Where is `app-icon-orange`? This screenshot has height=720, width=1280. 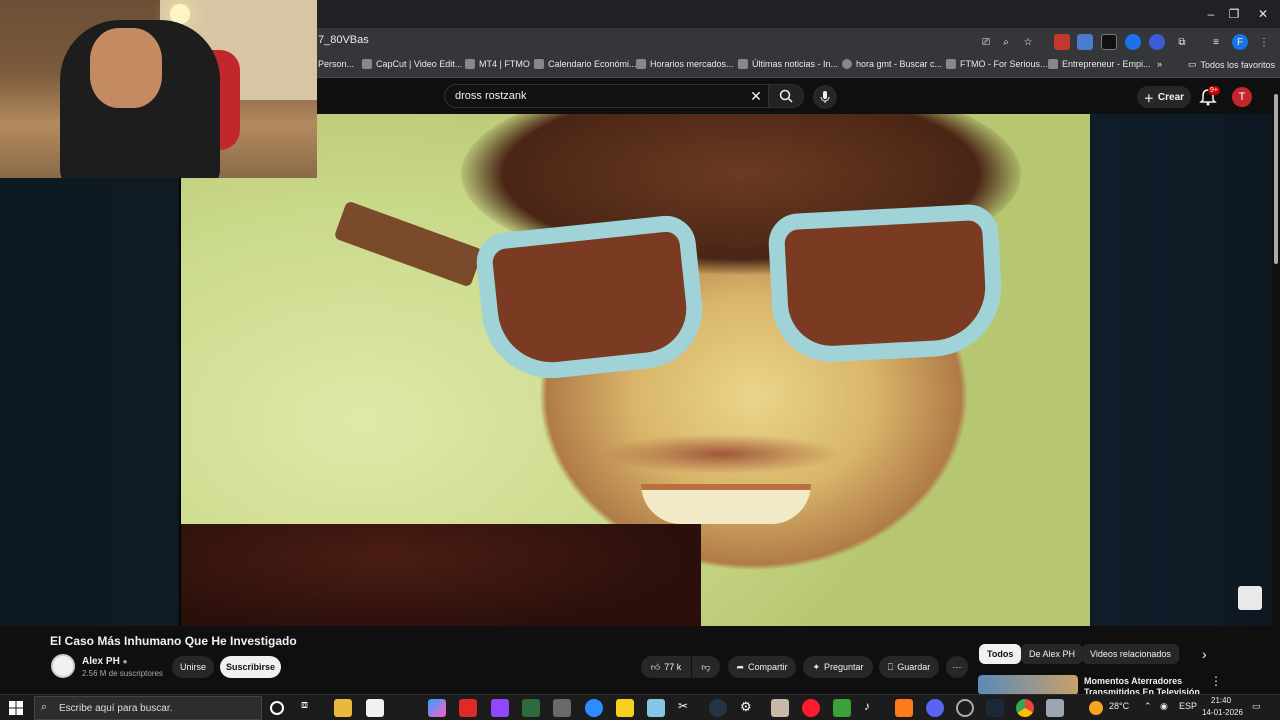
app-icon-orange is located at coordinates (904, 708).